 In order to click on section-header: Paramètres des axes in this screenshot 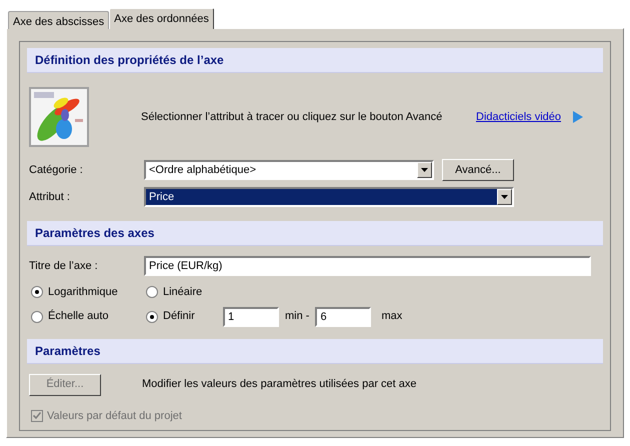, I will do `click(315, 233)`.